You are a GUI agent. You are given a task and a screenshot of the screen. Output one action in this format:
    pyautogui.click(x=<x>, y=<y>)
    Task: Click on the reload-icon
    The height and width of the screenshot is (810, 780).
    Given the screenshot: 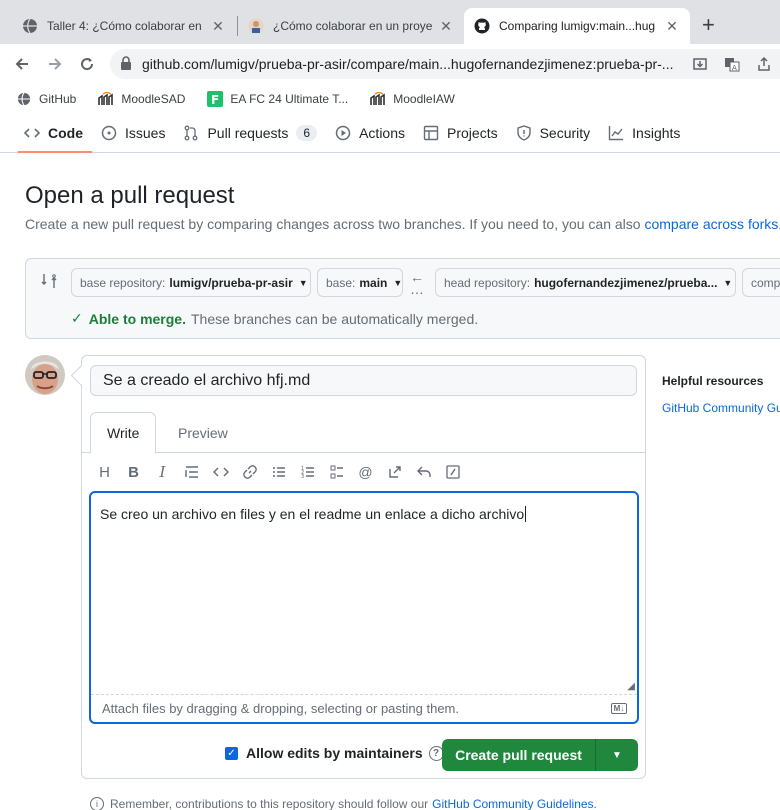 What is the action you would take?
    pyautogui.click(x=87, y=64)
    